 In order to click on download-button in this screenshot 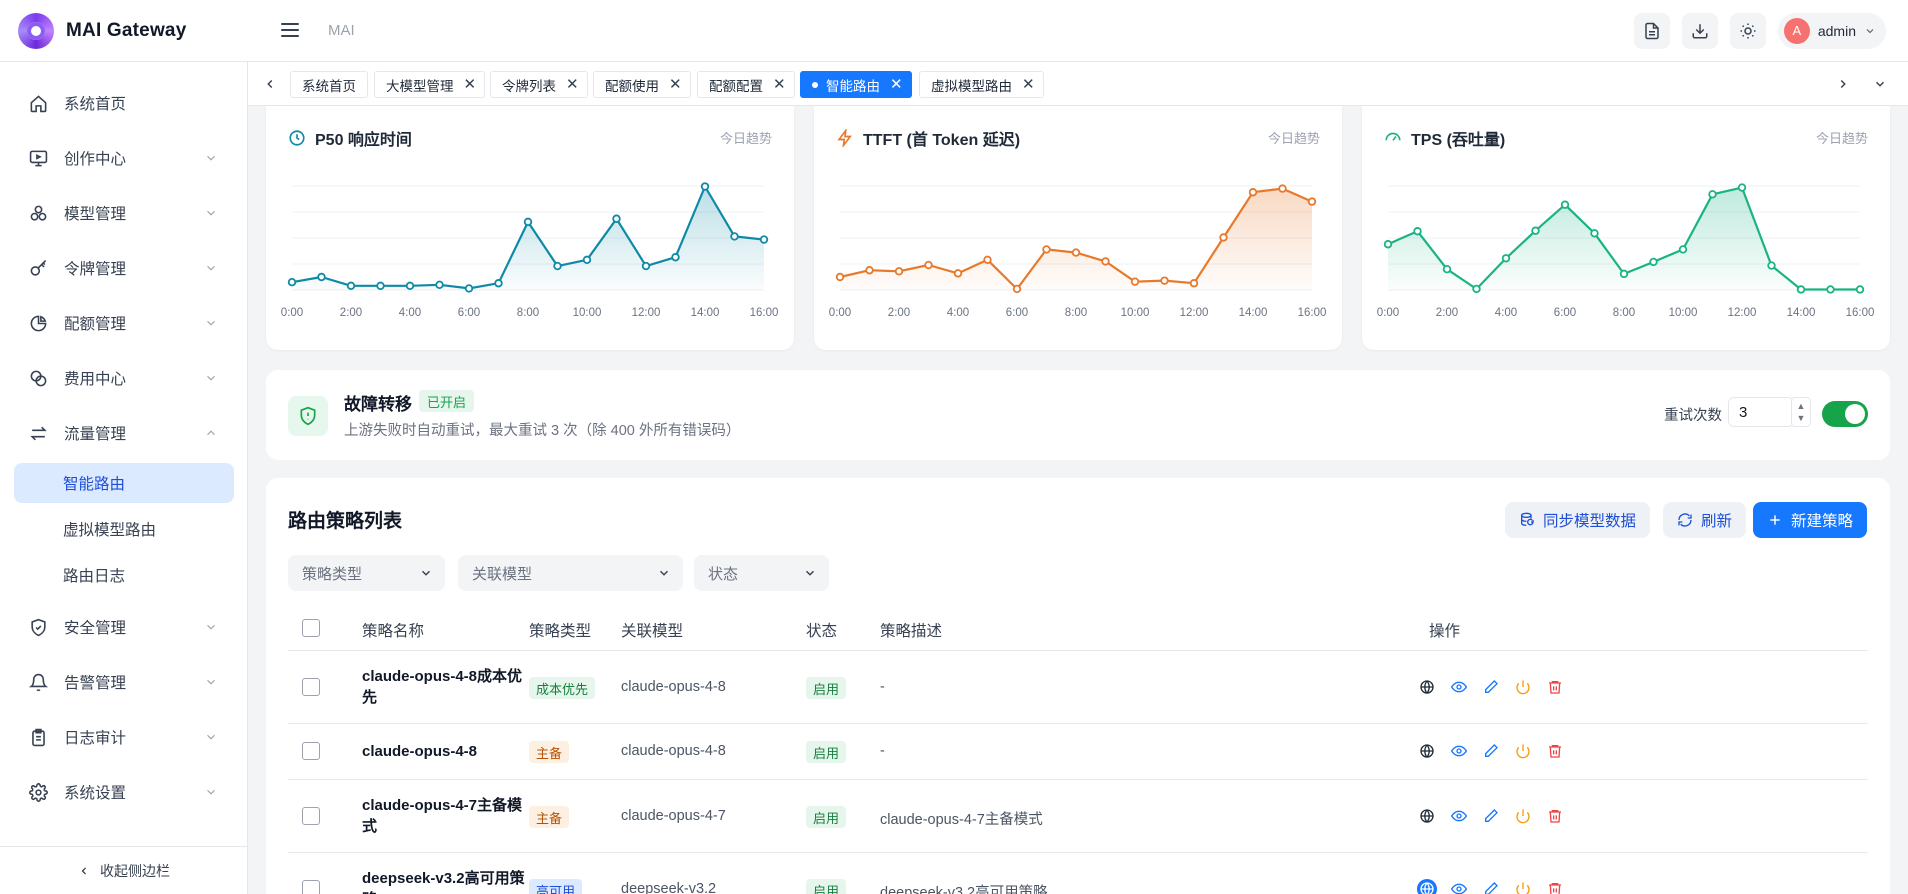, I will do `click(1699, 30)`.